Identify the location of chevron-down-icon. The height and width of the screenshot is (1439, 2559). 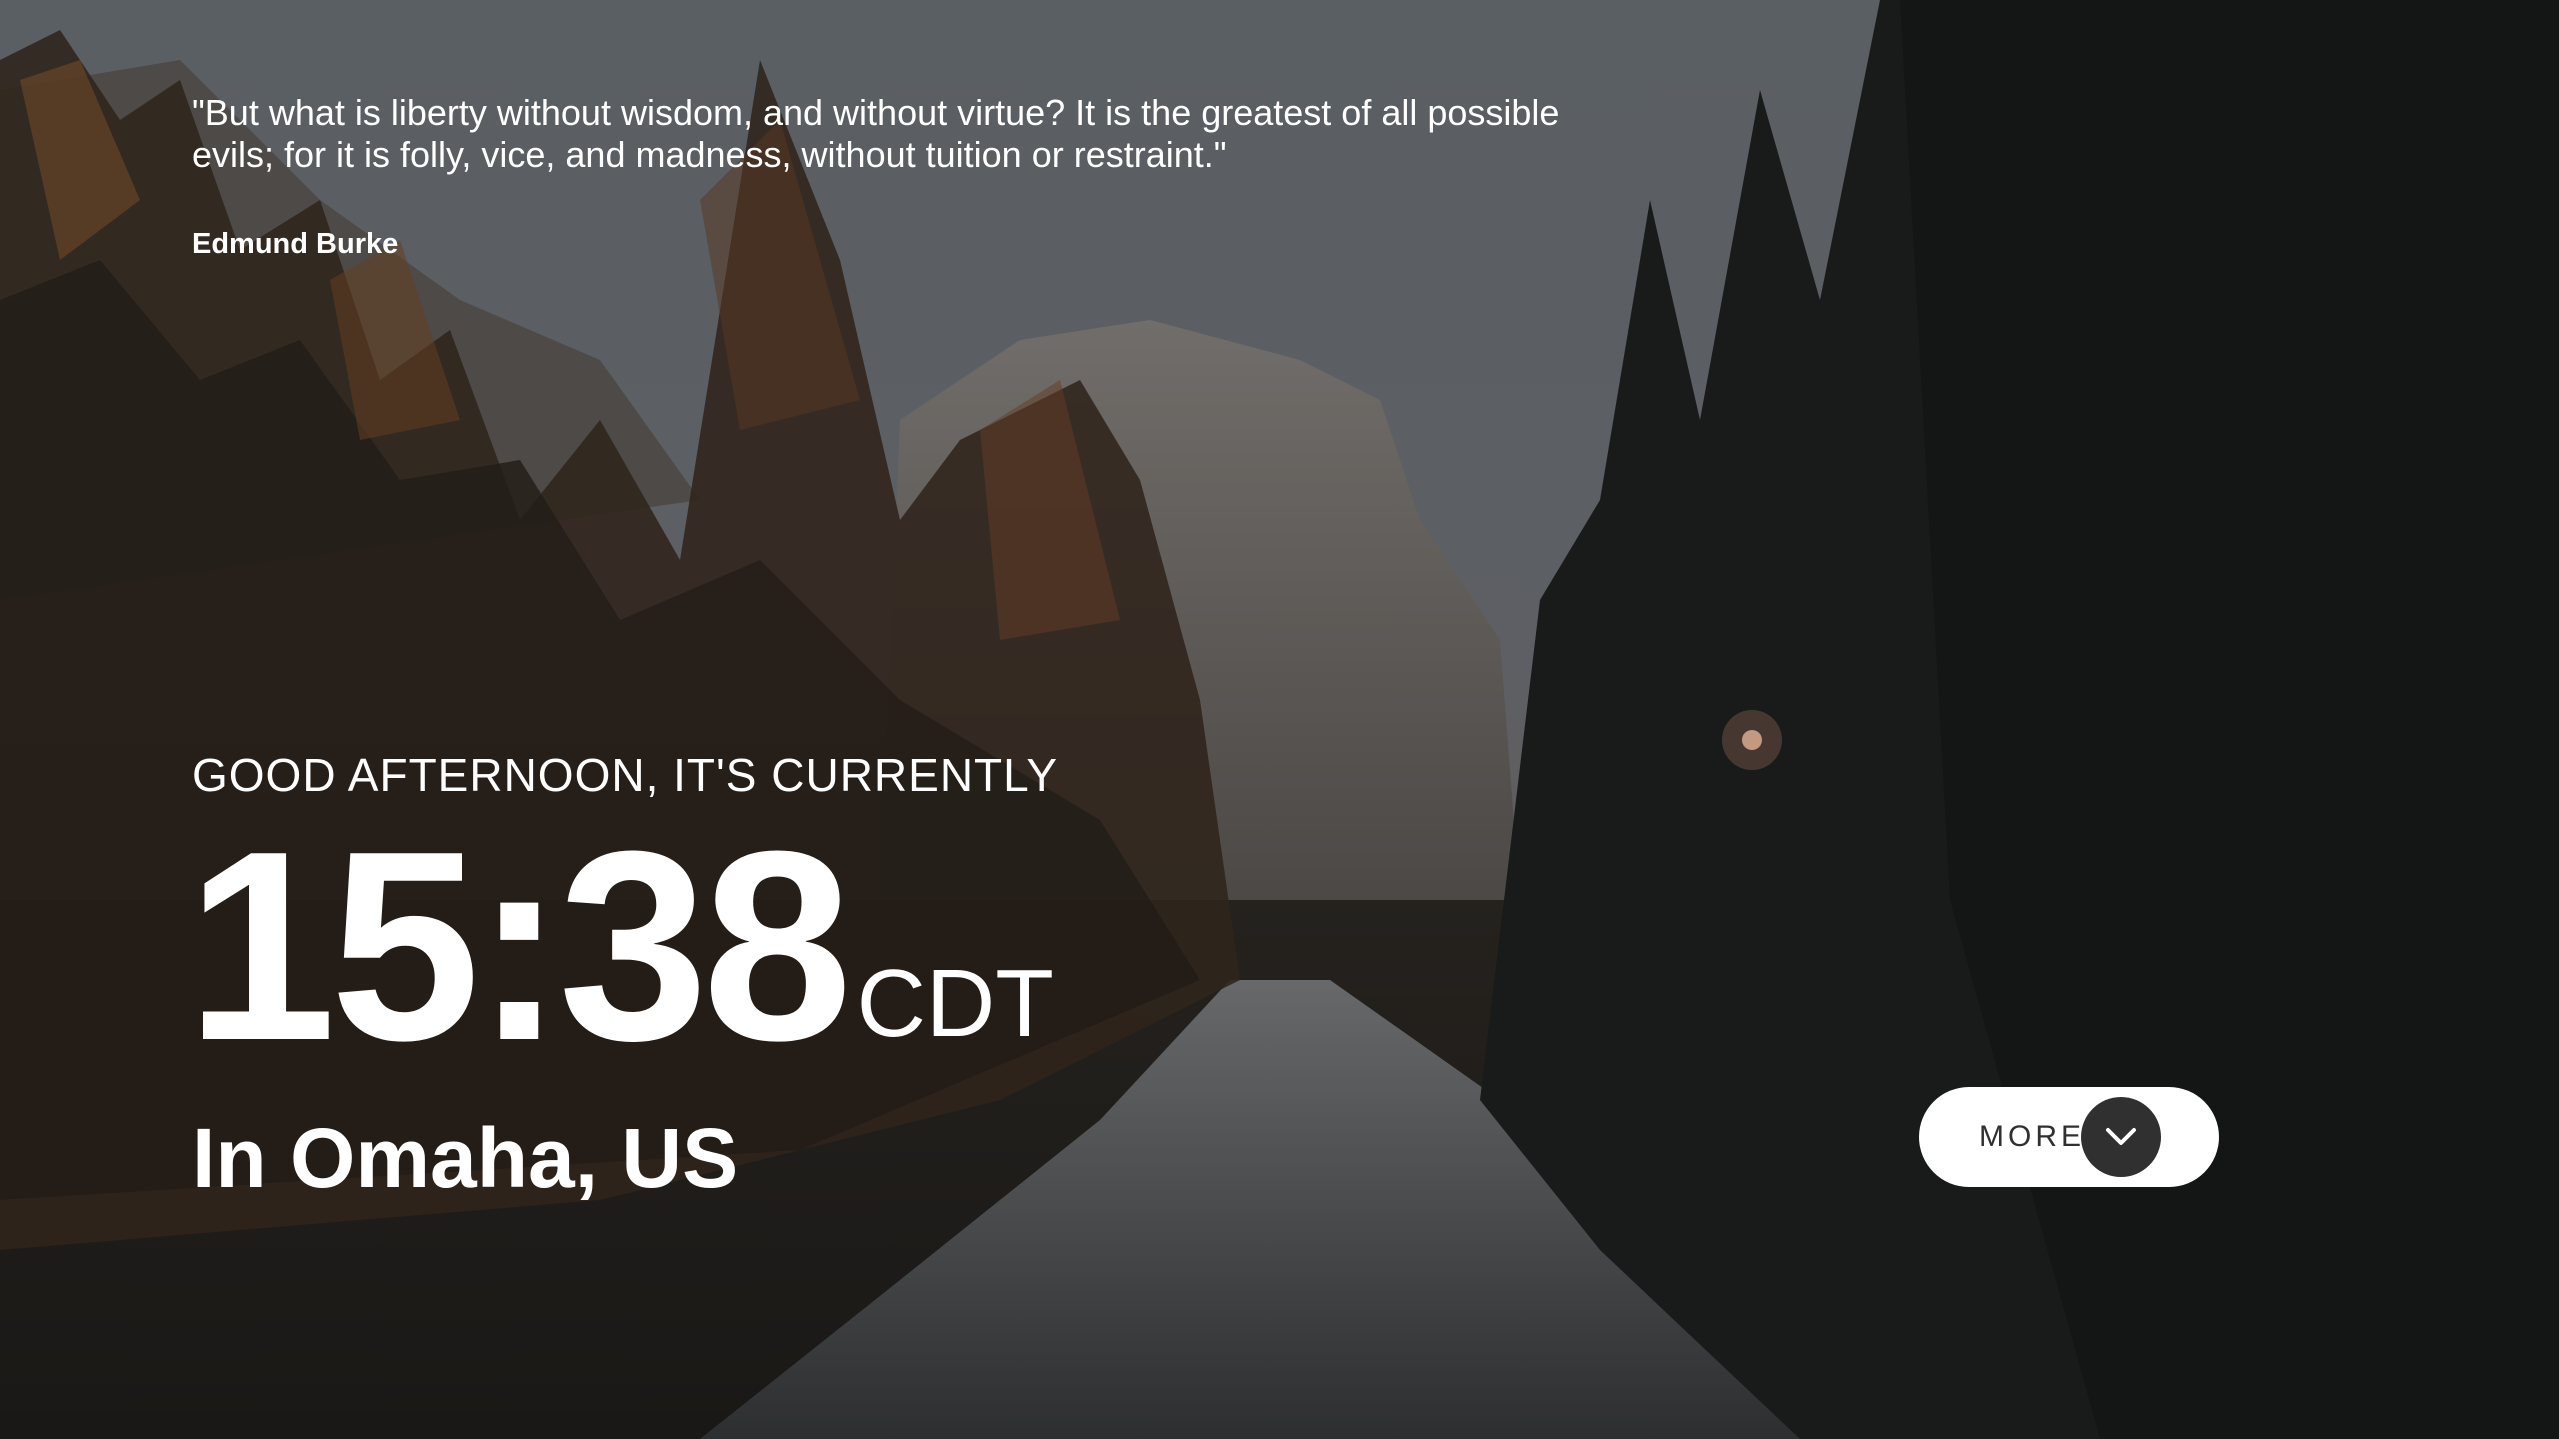
(2121, 1137).